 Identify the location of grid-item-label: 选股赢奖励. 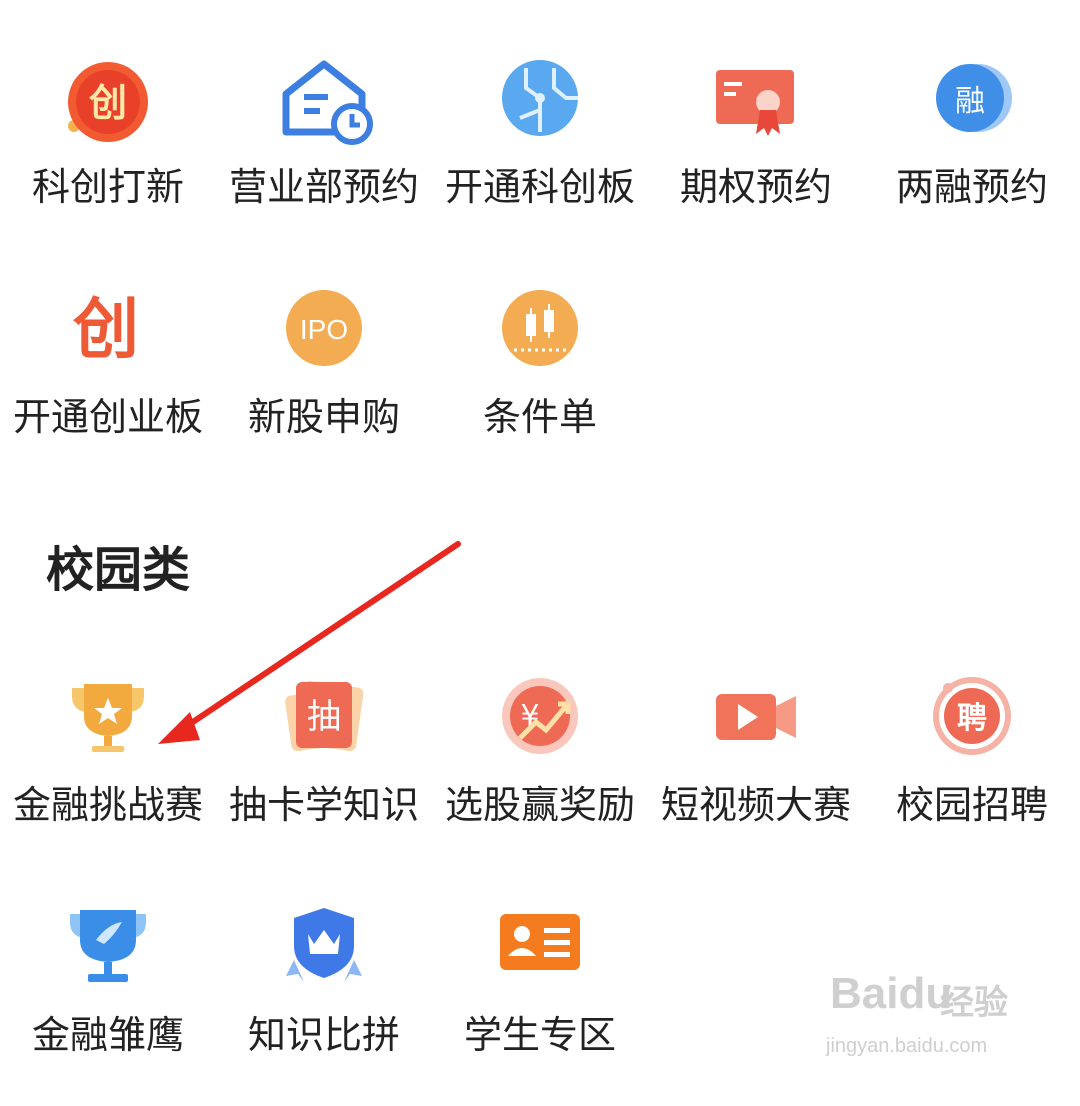
(539, 805).